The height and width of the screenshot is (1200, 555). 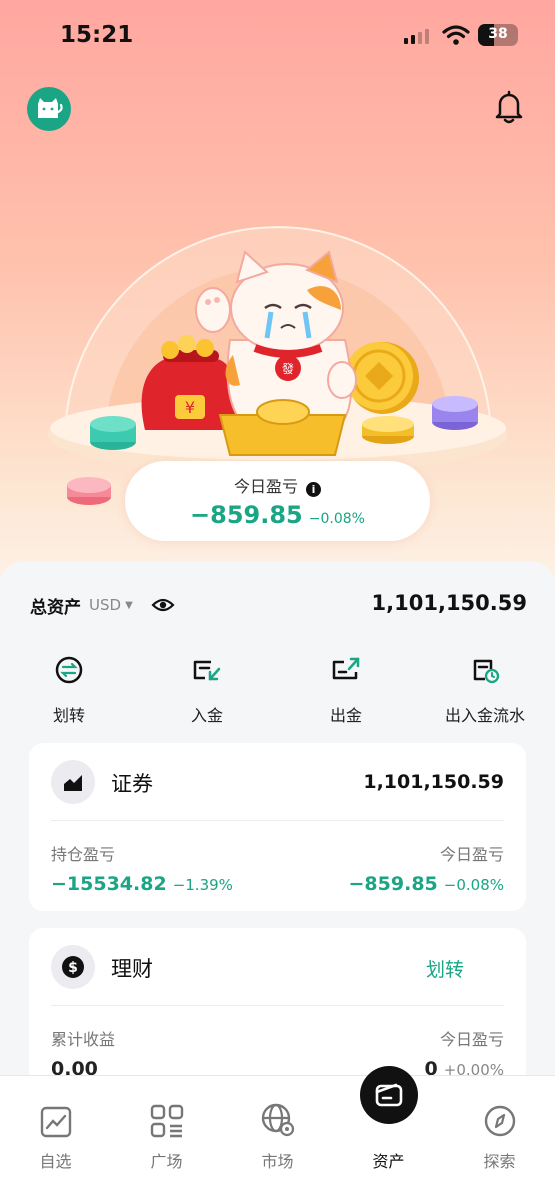 I want to click on battery-icon: 38, so click(x=498, y=35).